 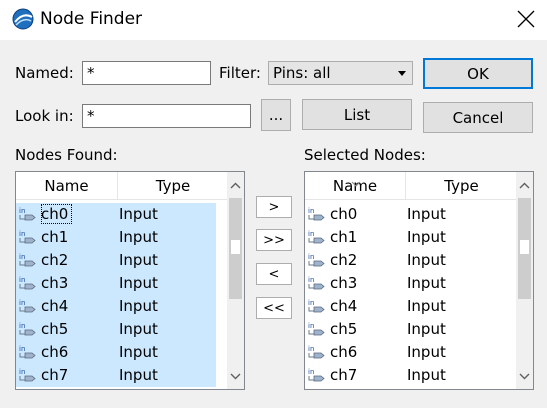 I want to click on cancel-button: Cancel, so click(x=478, y=117).